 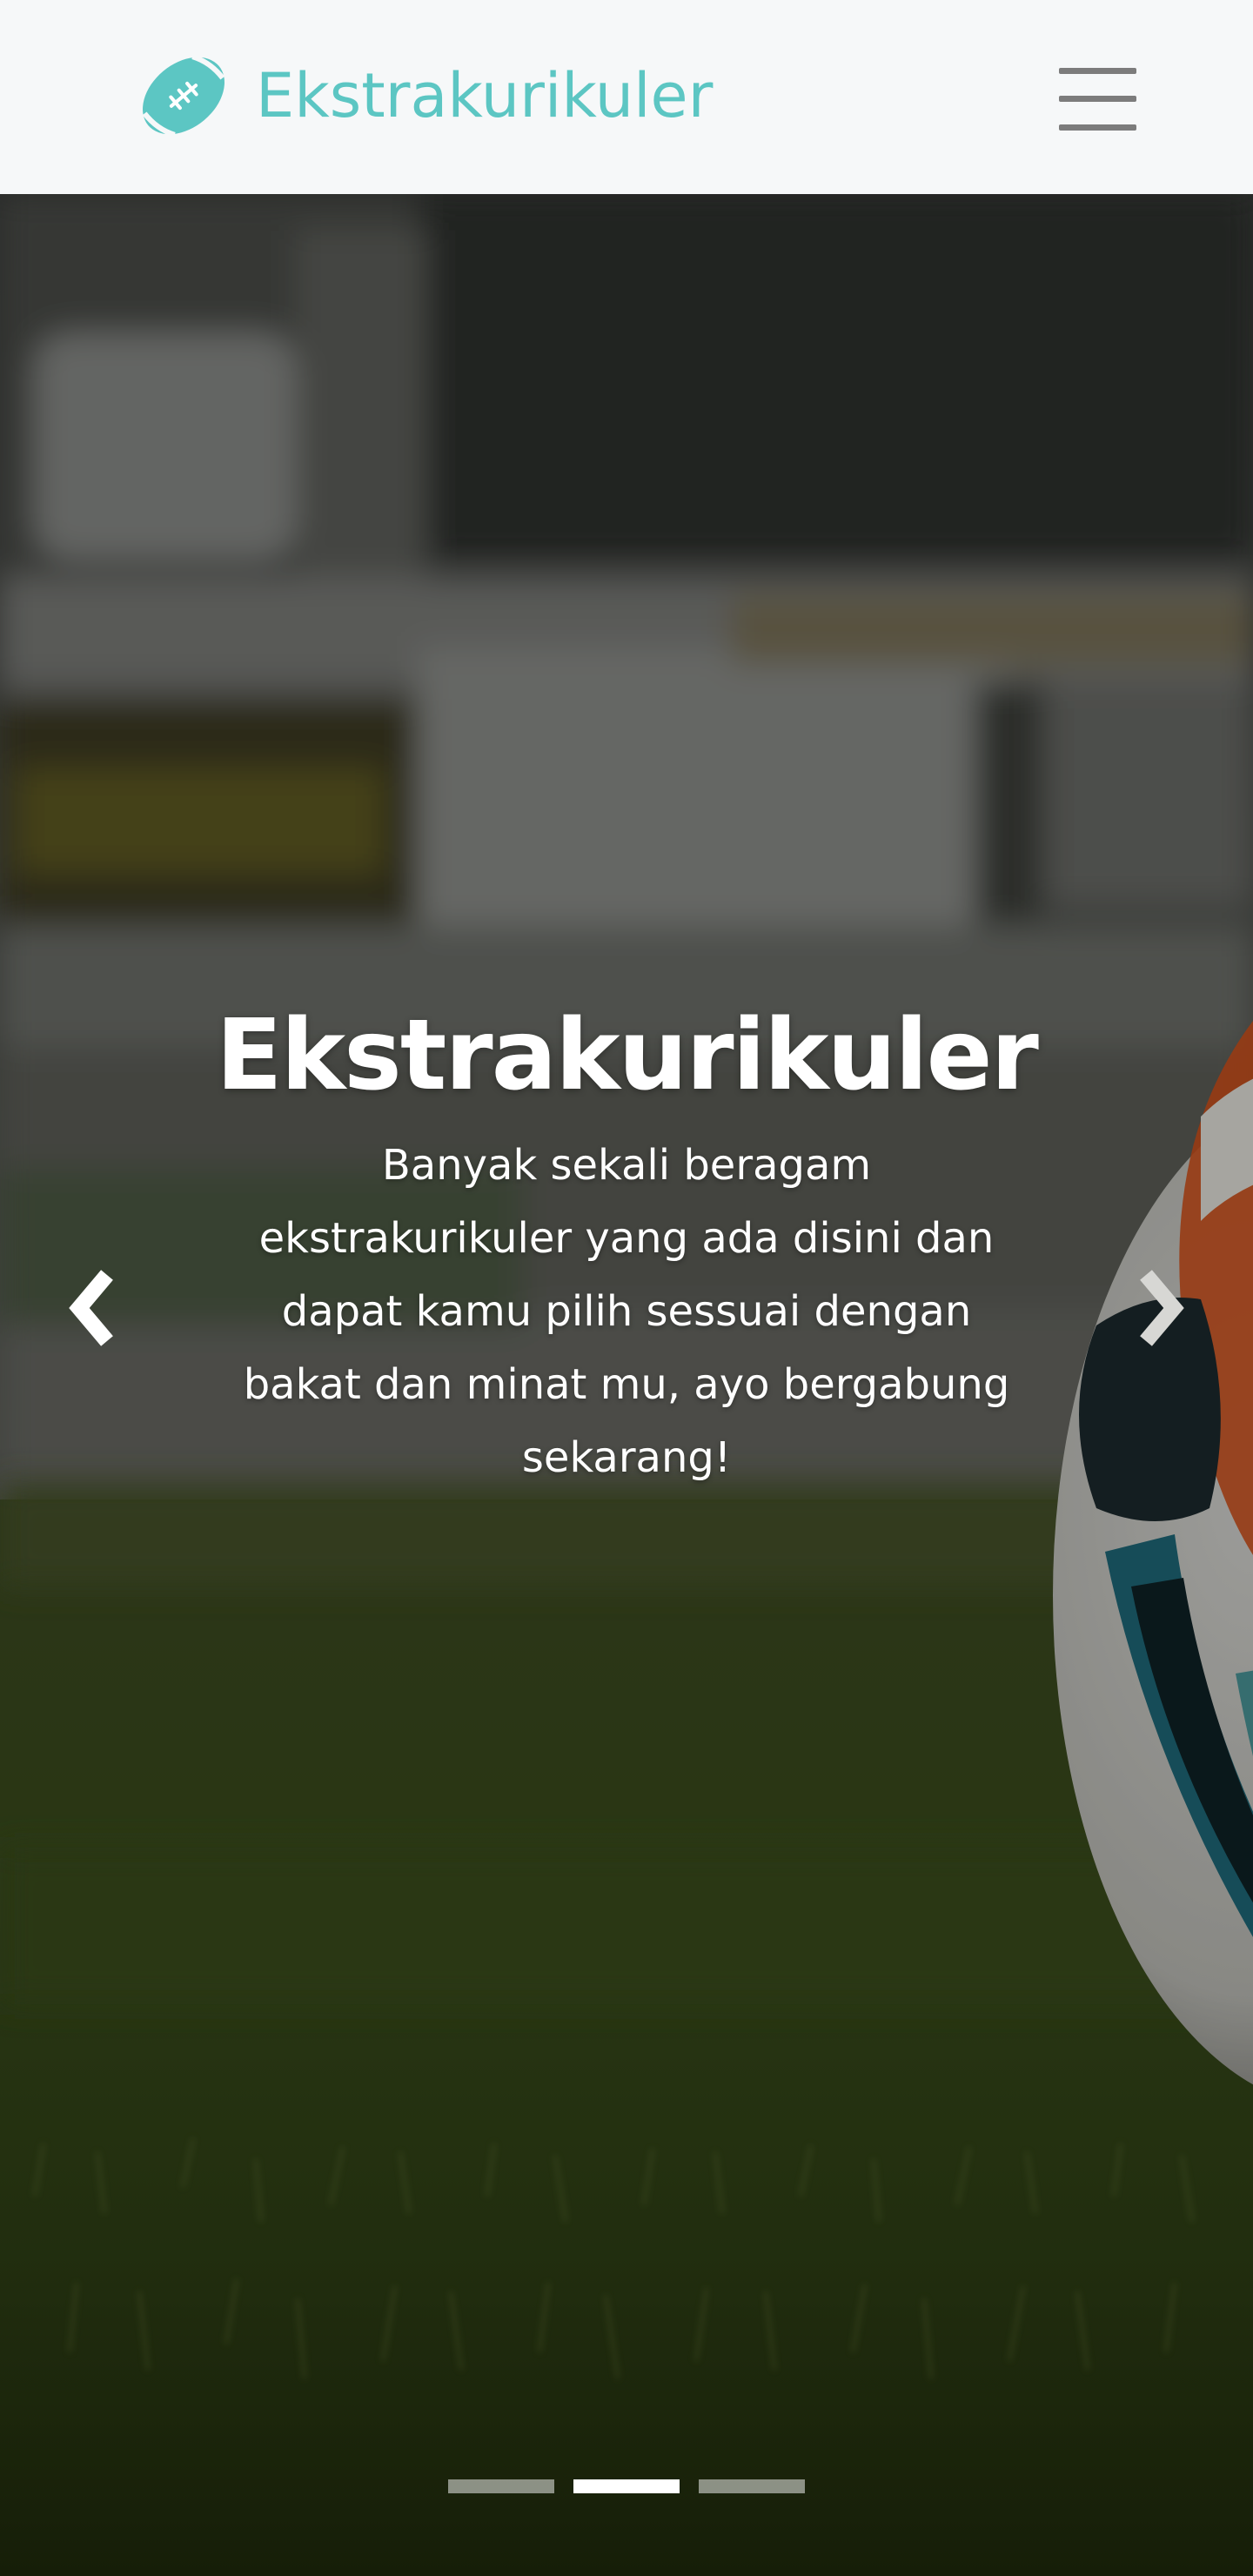 I want to click on football-icon, so click(x=183, y=96).